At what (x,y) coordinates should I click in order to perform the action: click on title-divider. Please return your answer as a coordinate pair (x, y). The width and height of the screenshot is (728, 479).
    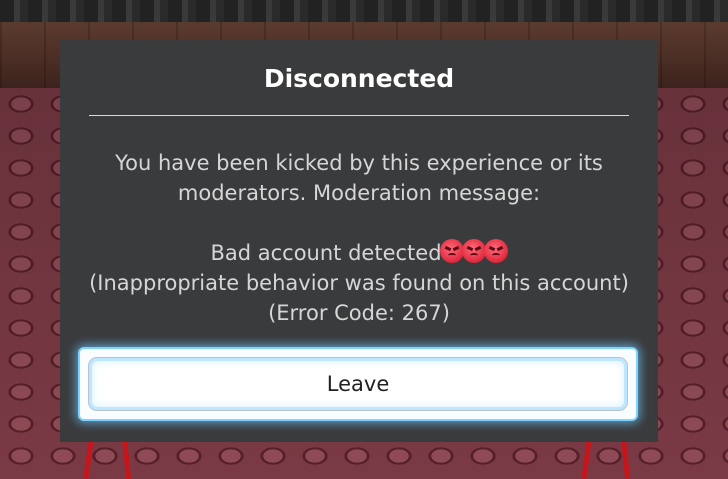
    Looking at the image, I should click on (359, 115).